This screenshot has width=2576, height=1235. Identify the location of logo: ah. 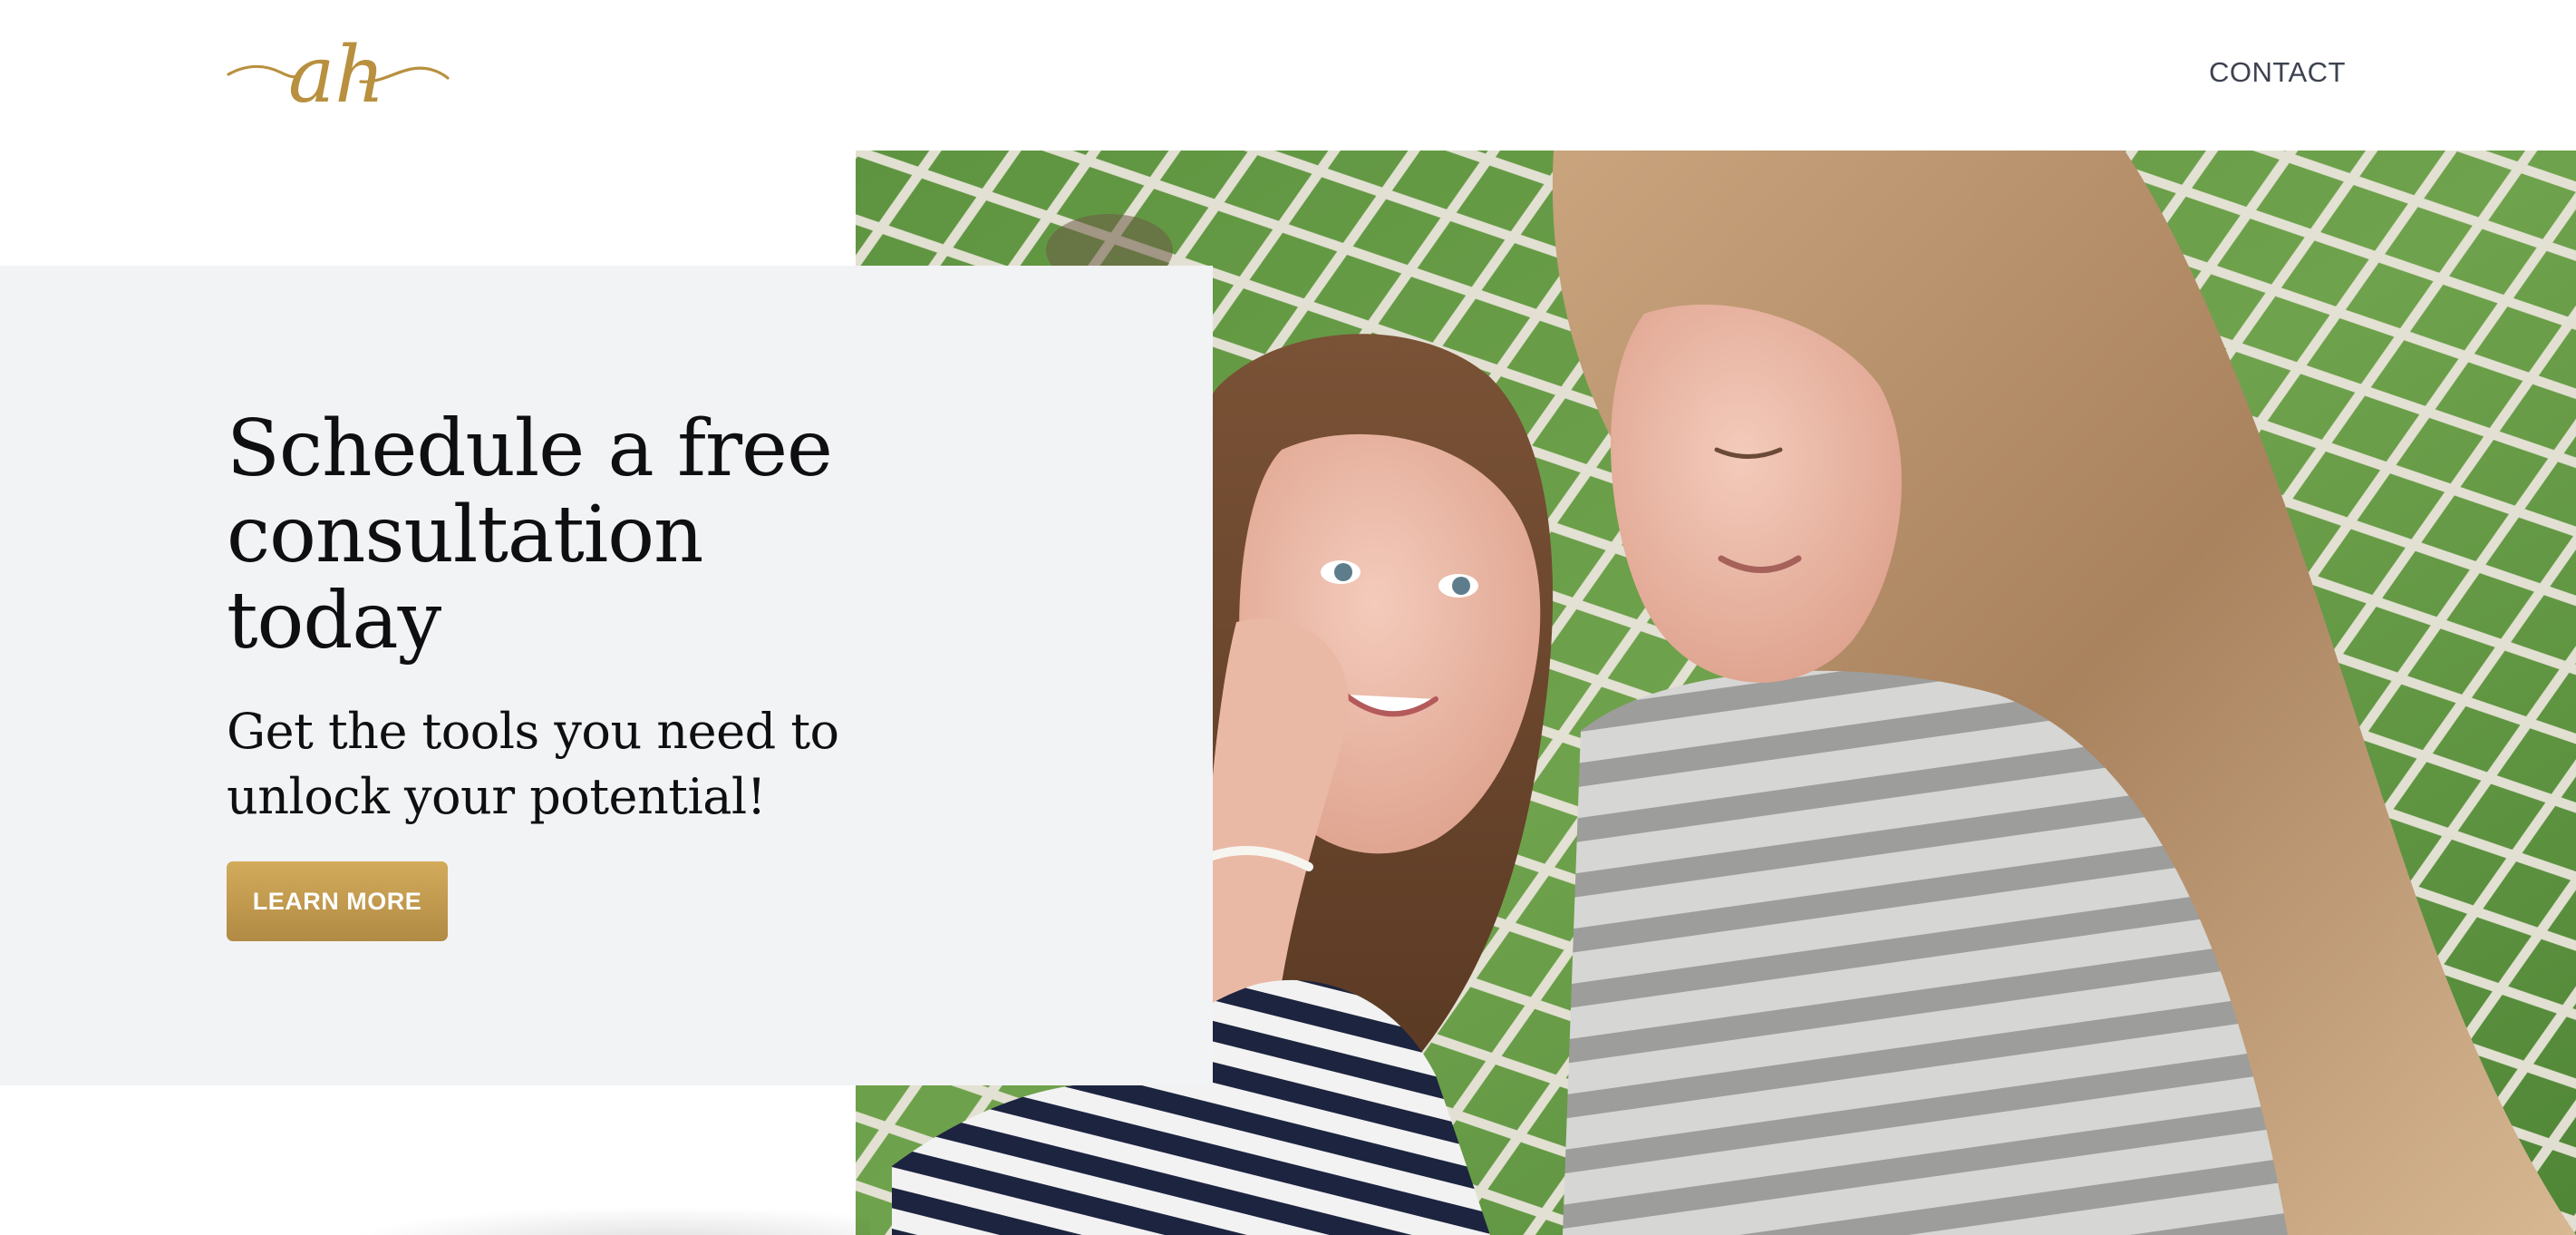
(338, 71).